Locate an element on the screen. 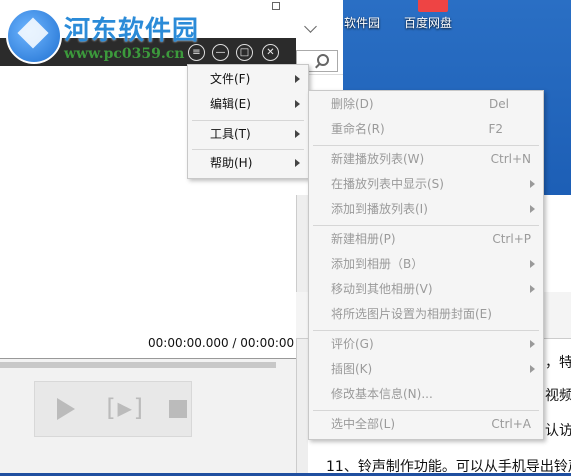 The image size is (571, 476). menu-shortcut: Ctrl+P is located at coordinates (511, 239).